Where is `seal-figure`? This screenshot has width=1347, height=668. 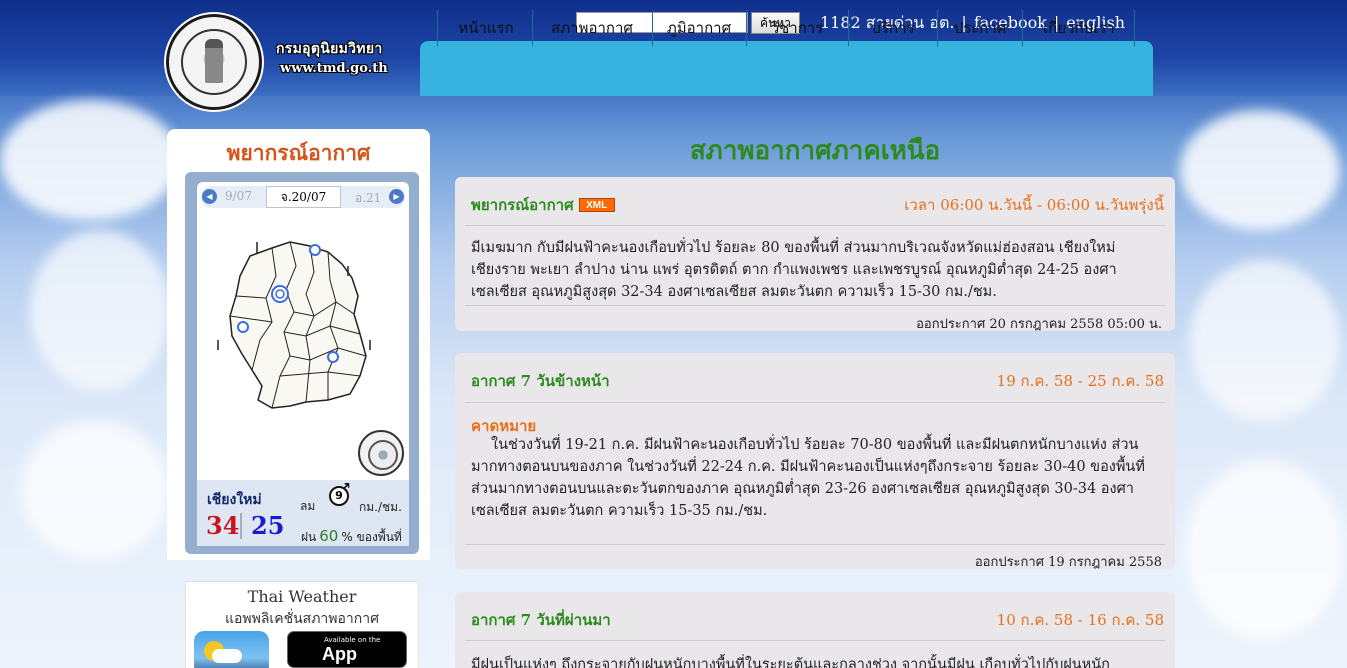
seal-figure is located at coordinates (214, 61).